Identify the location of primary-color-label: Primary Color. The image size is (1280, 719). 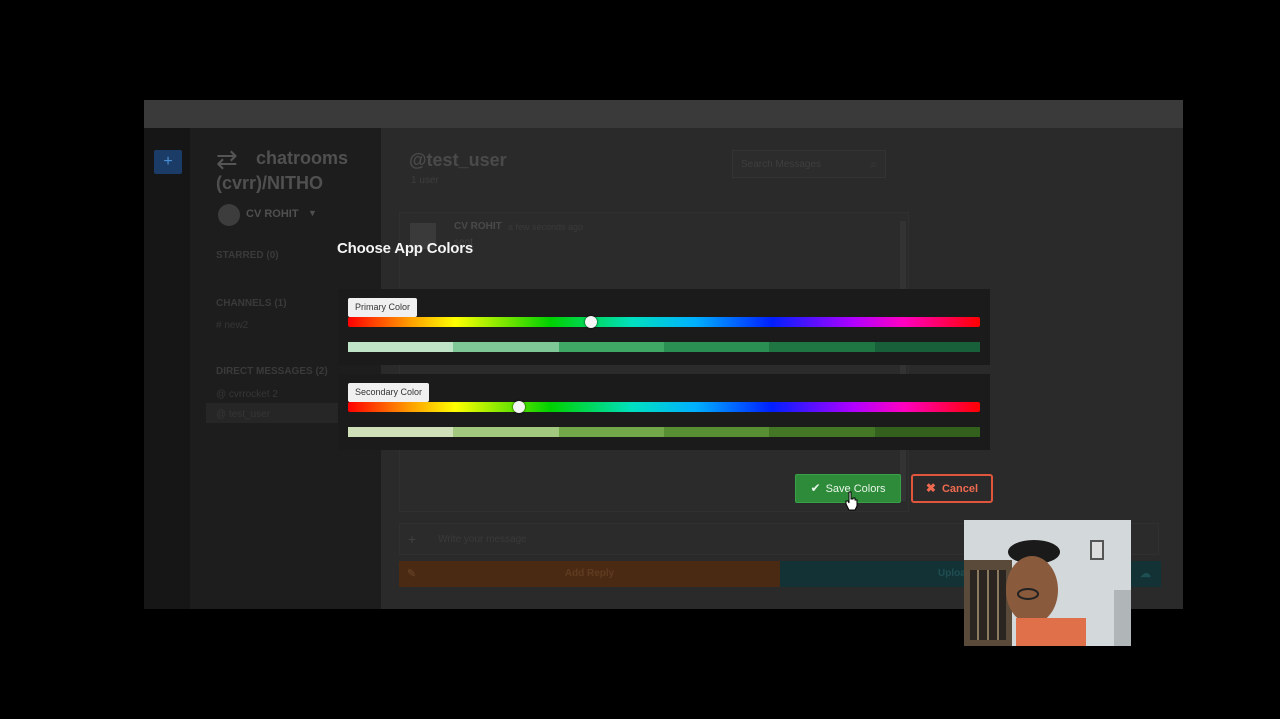
(383, 307).